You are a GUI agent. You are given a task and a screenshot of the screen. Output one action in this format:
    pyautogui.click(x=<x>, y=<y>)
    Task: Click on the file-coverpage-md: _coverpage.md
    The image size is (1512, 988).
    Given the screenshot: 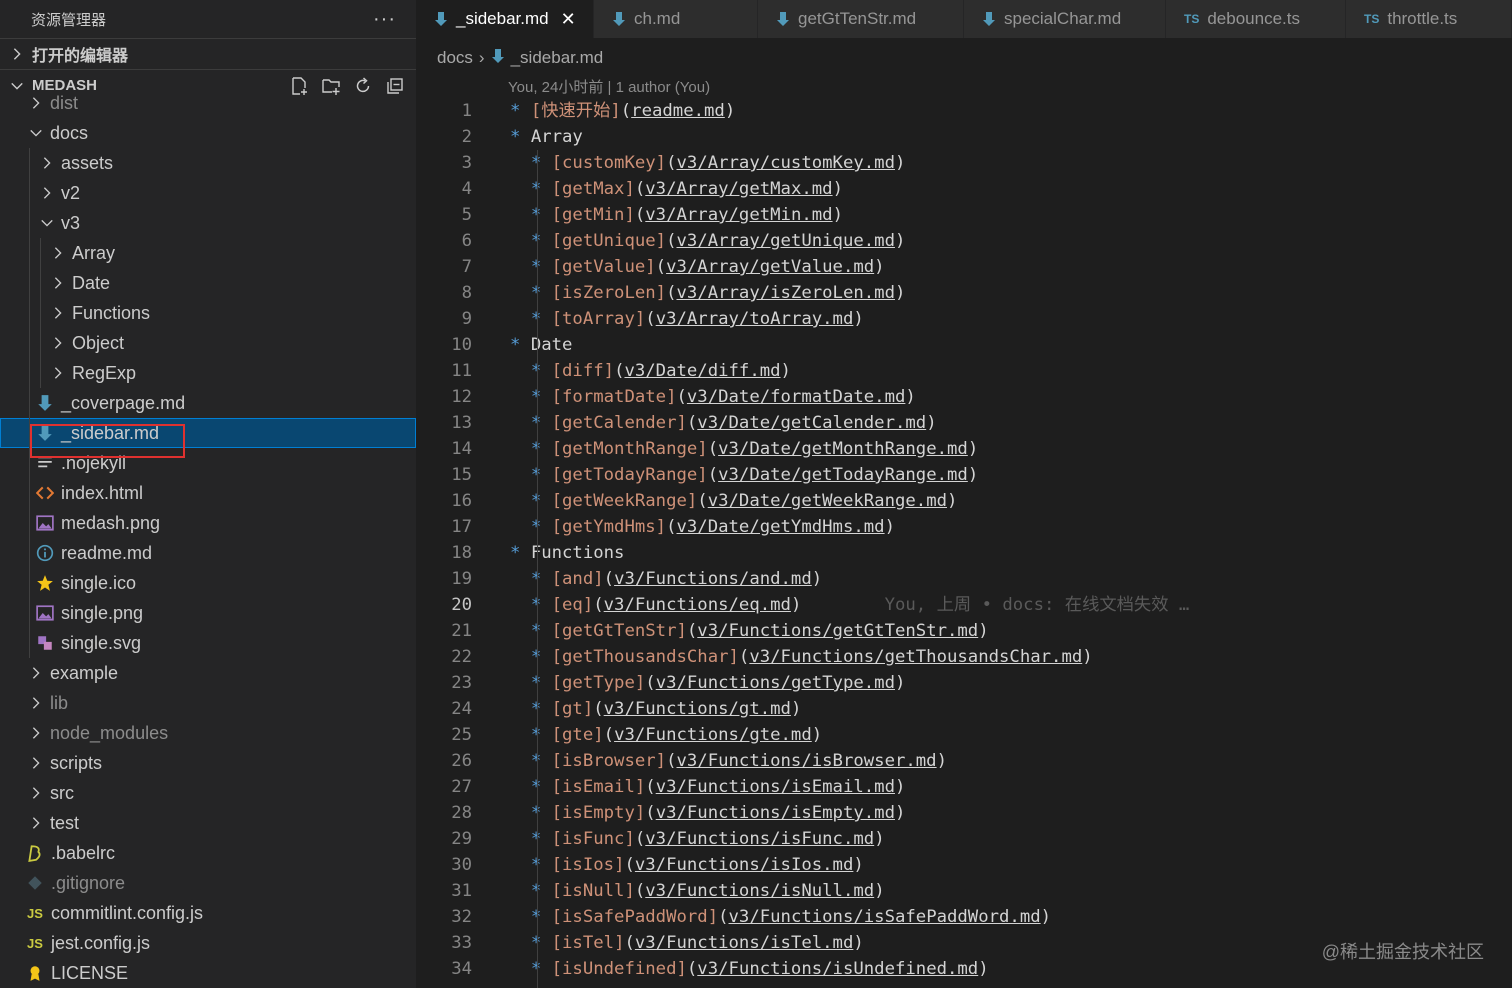 What is the action you would take?
    pyautogui.click(x=208, y=403)
    